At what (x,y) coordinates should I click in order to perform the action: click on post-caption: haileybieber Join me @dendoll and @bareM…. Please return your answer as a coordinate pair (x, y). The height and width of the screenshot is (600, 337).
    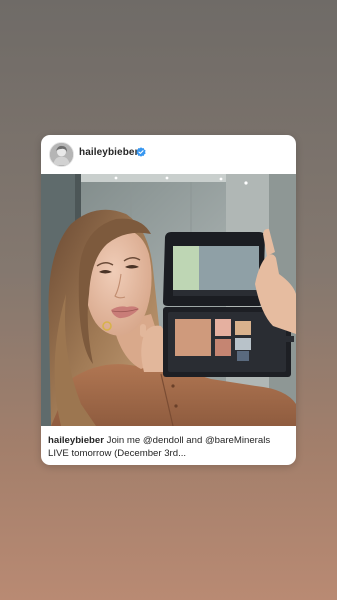
    Looking at the image, I should click on (169, 447).